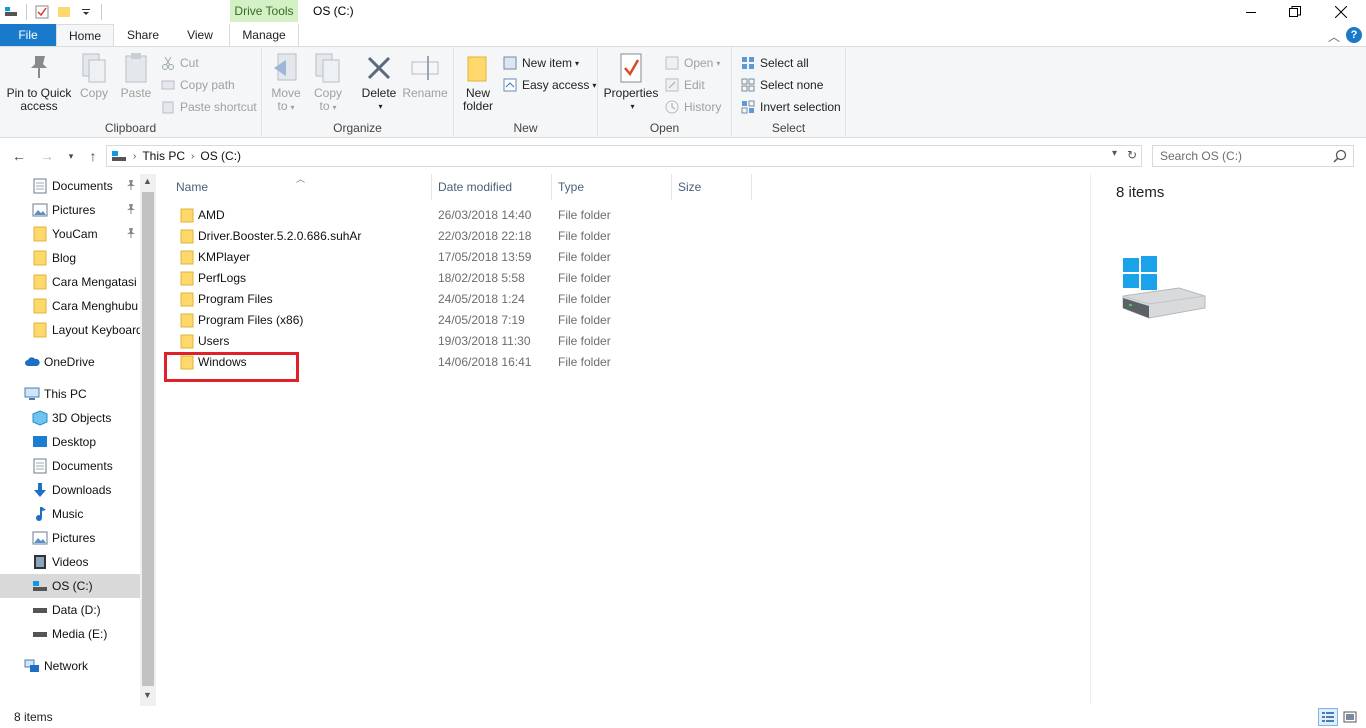 The height and width of the screenshot is (728, 1366). Describe the element at coordinates (197, 85) in the screenshot. I see `copy-path-button: Copy path` at that location.